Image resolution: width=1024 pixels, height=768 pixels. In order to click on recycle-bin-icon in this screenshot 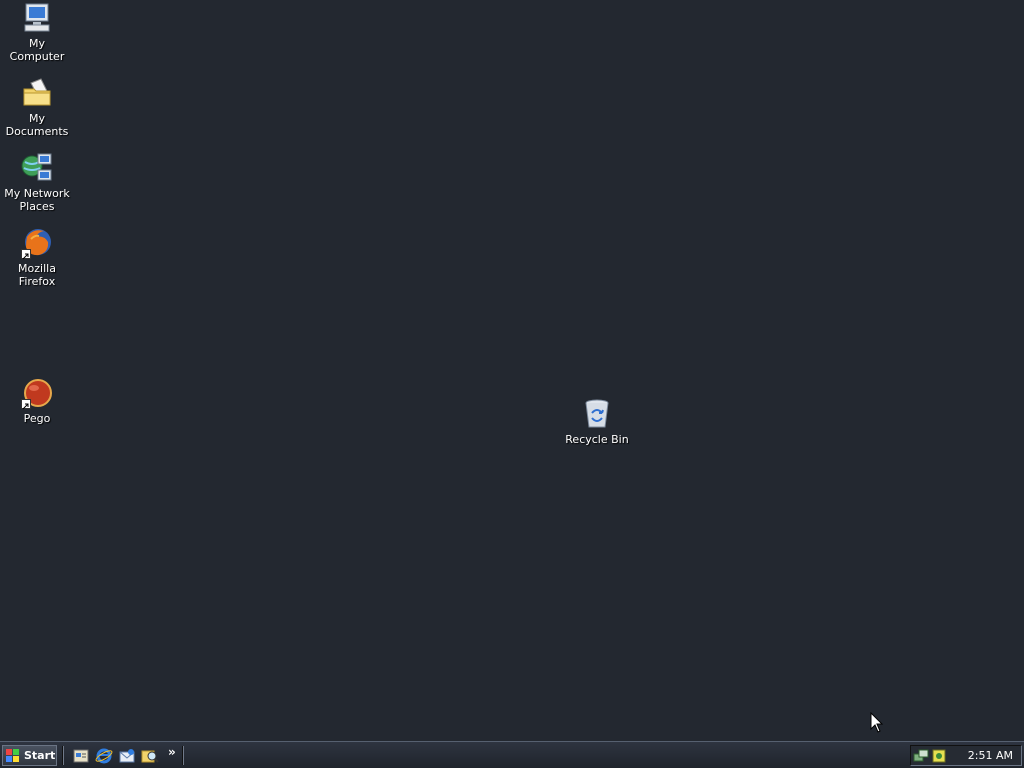, I will do `click(597, 414)`.